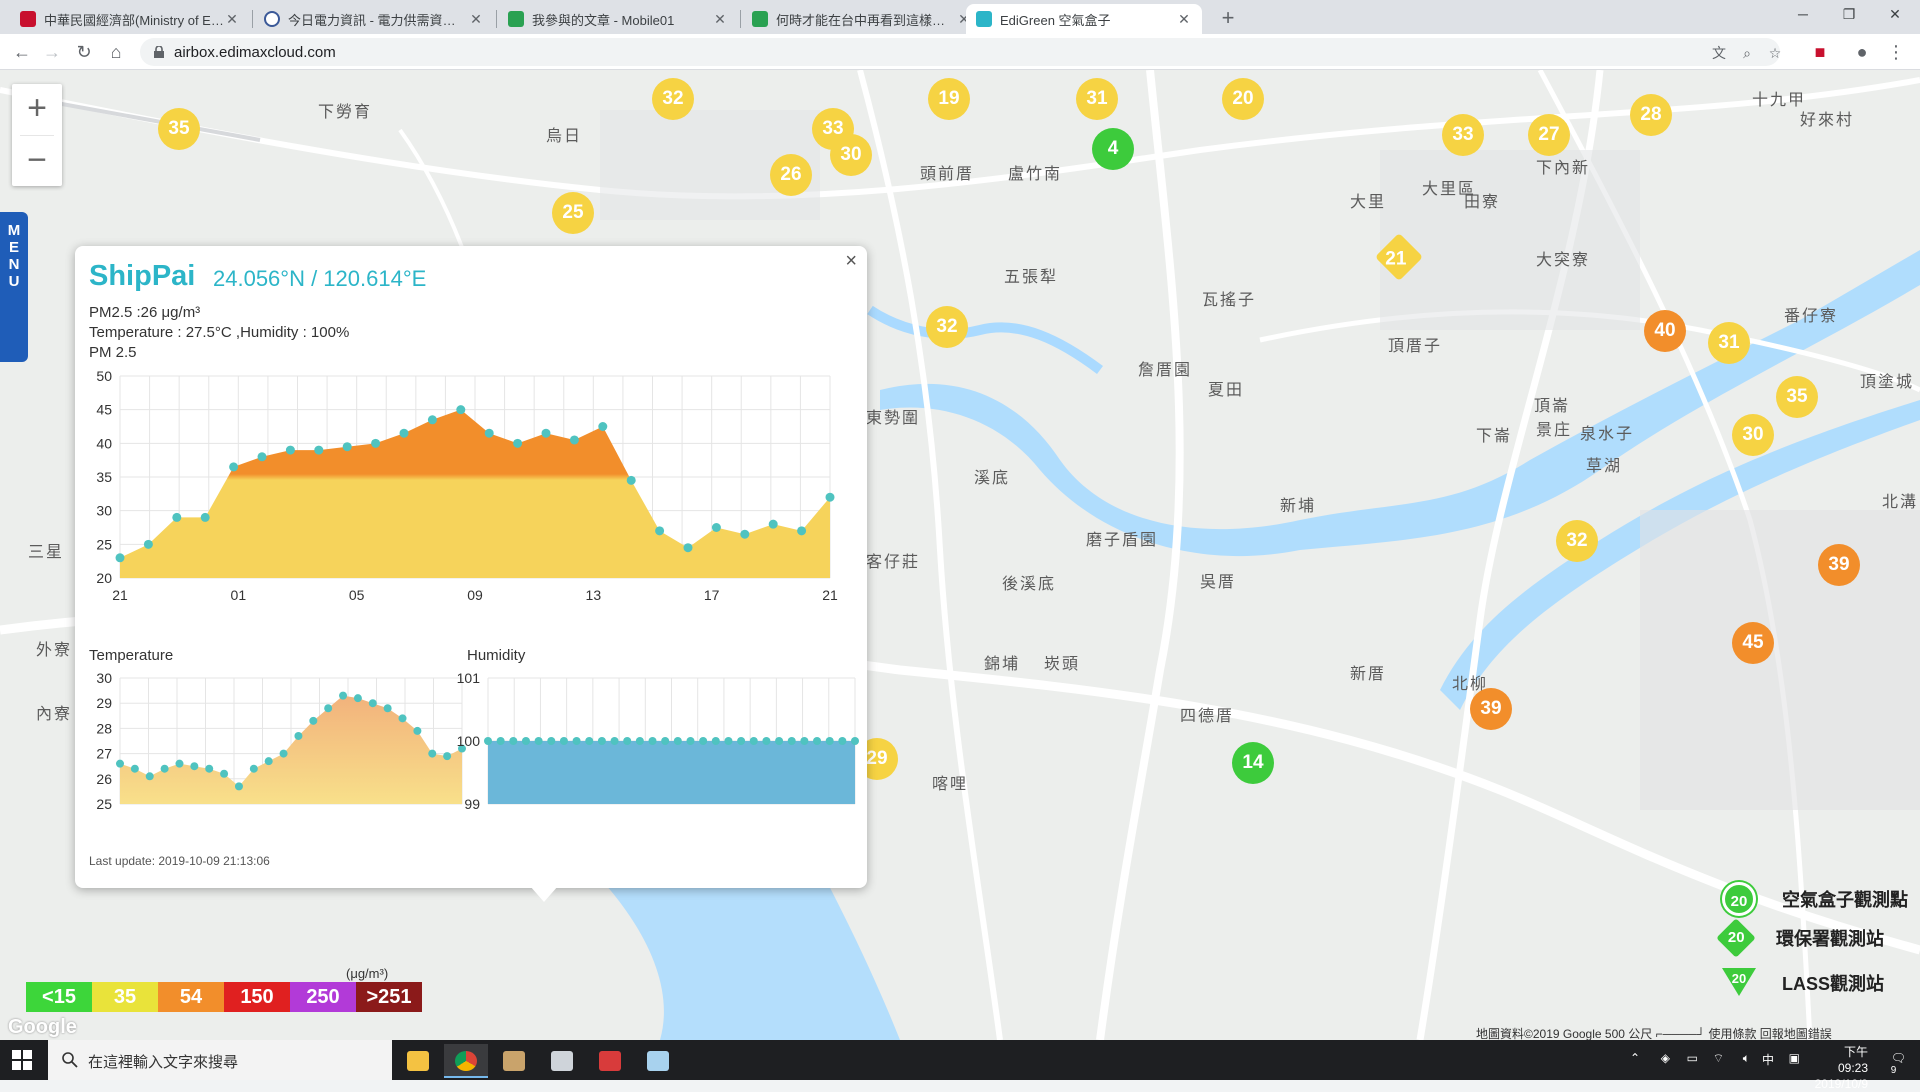  What do you see at coordinates (984, 19) in the screenshot?
I see `edigreen-icon` at bounding box center [984, 19].